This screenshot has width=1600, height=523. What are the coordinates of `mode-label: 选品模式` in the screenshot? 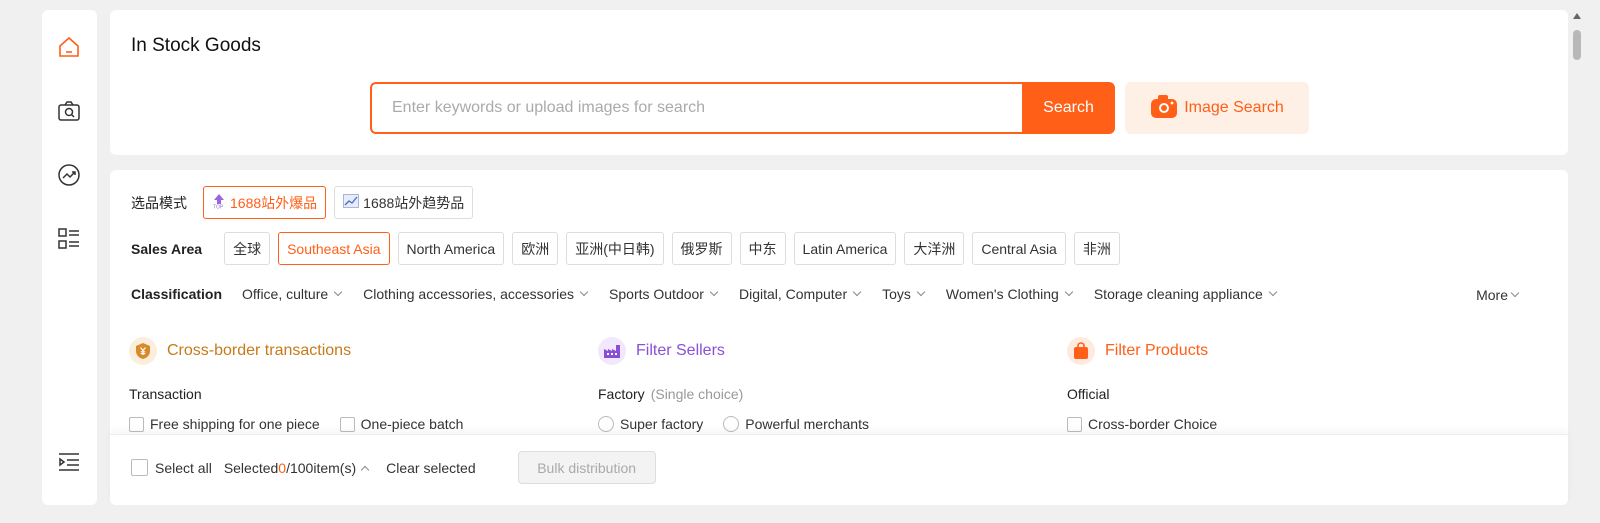 It's located at (159, 202).